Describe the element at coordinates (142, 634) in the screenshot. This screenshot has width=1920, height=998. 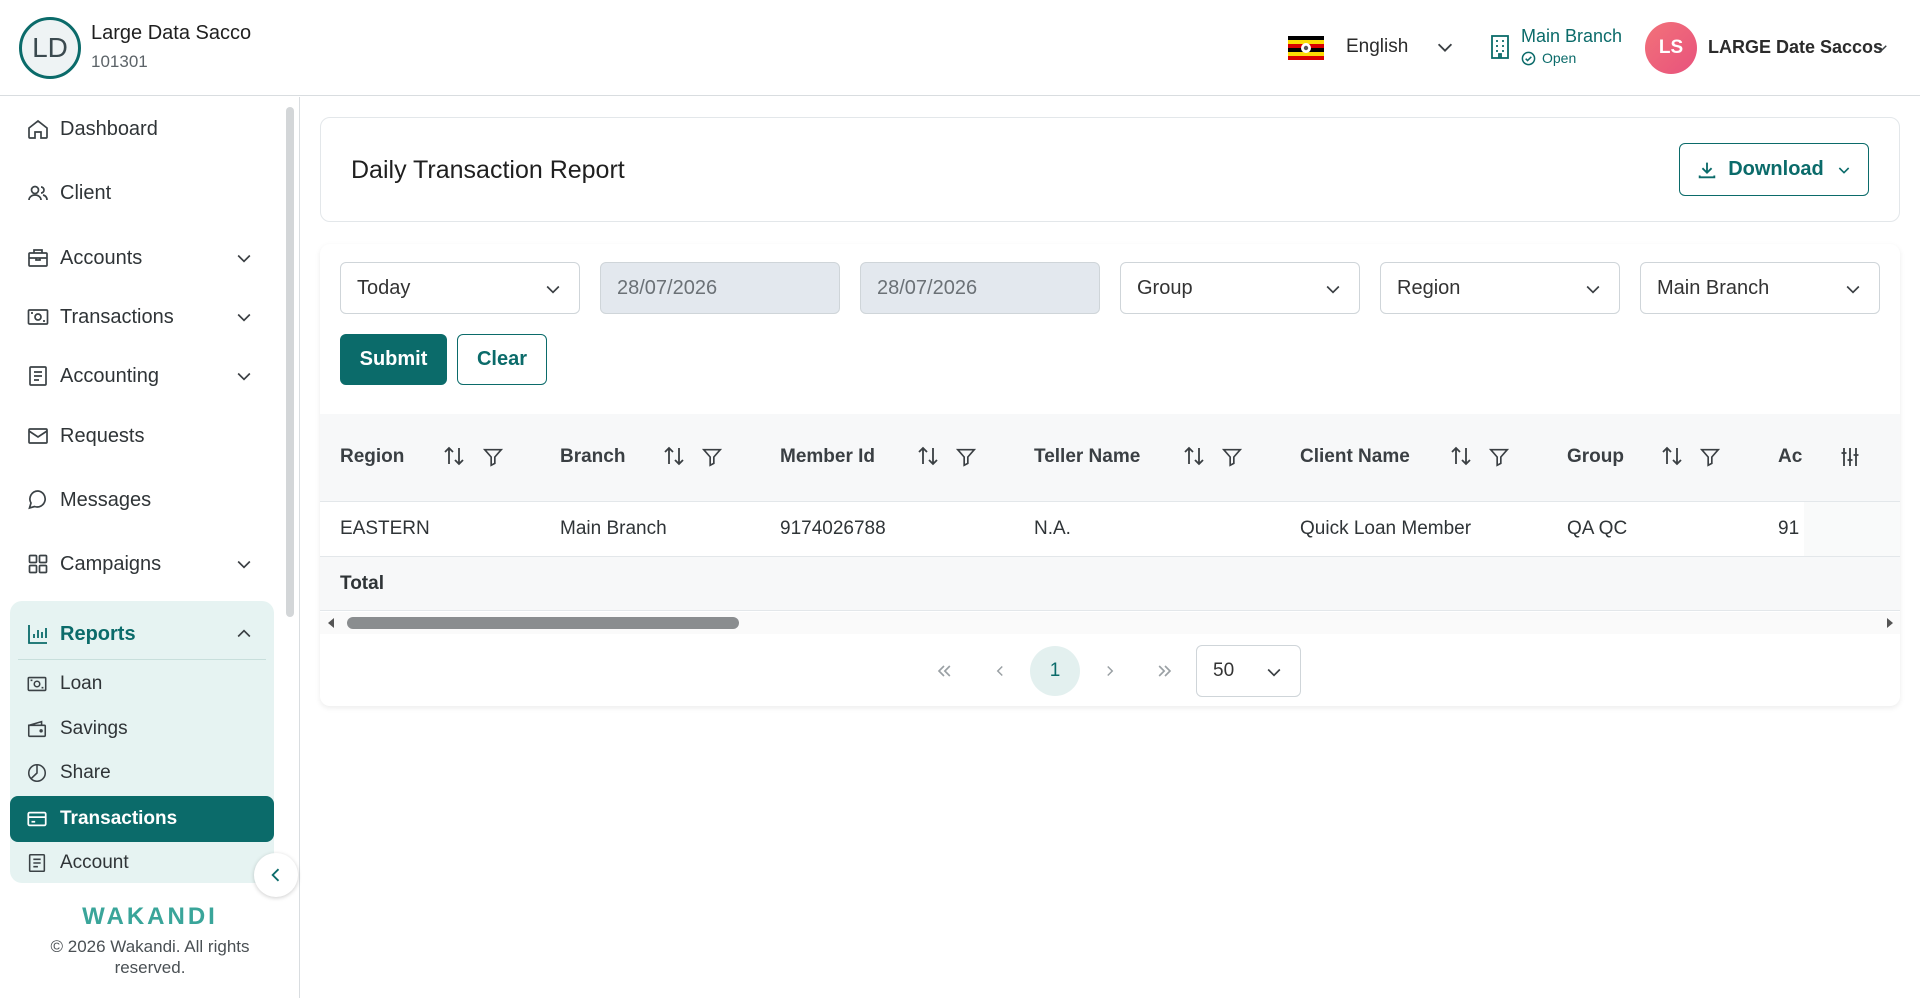
I see `sidebar-item-reports: Reports` at that location.